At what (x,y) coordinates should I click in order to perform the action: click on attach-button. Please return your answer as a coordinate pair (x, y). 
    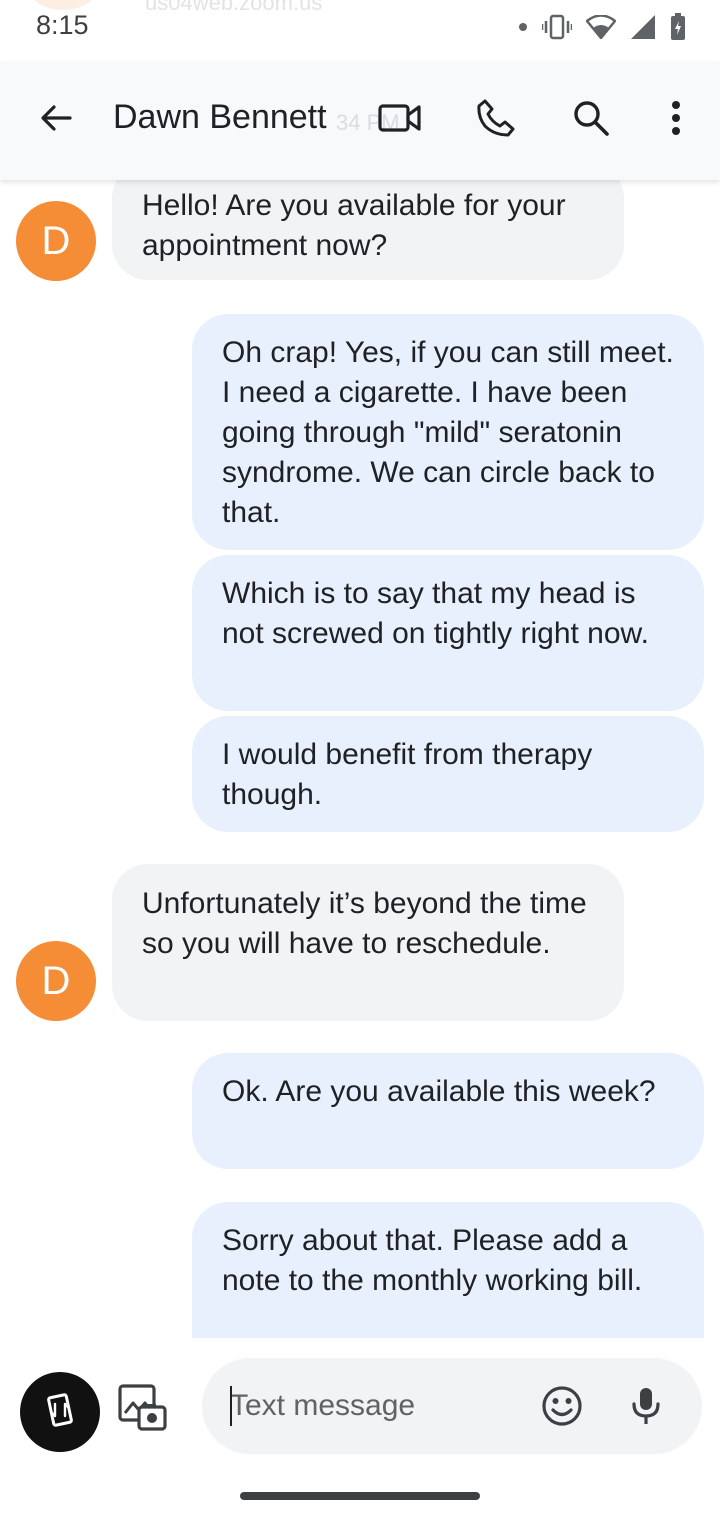
    Looking at the image, I should click on (60, 1412).